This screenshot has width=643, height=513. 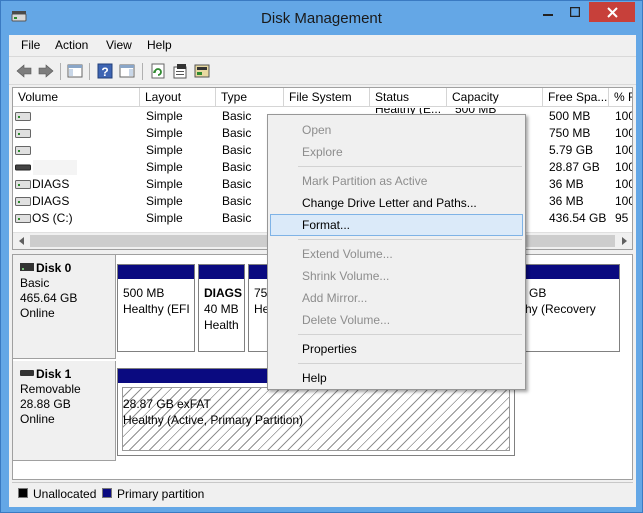 What do you see at coordinates (624, 241) in the screenshot?
I see `scroll-right-icon` at bounding box center [624, 241].